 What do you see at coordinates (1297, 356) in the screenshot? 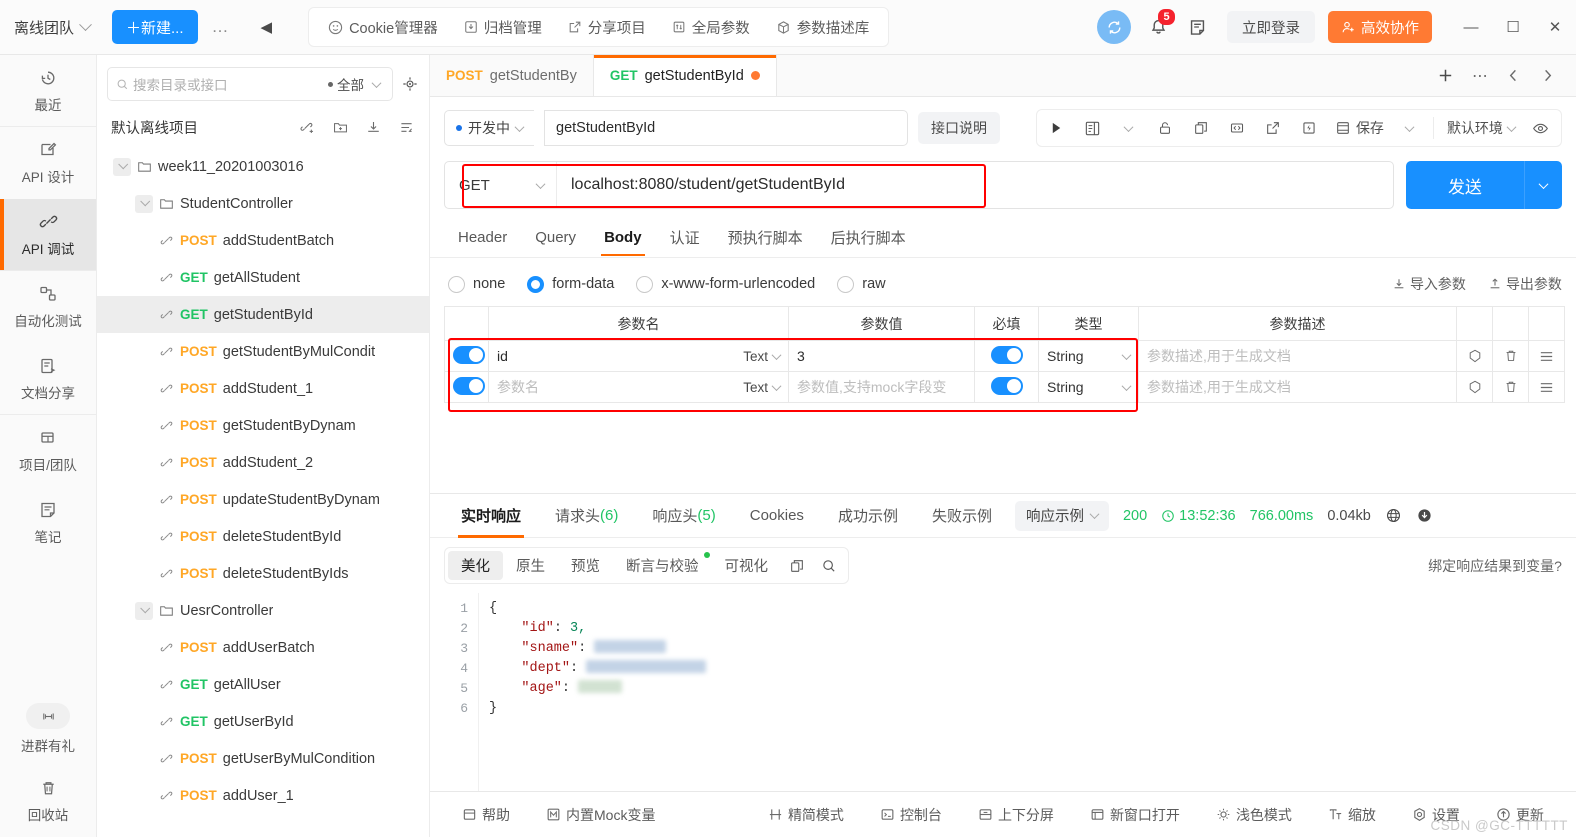
I see `cell-description: 参数描述,用于生成文档` at bounding box center [1297, 356].